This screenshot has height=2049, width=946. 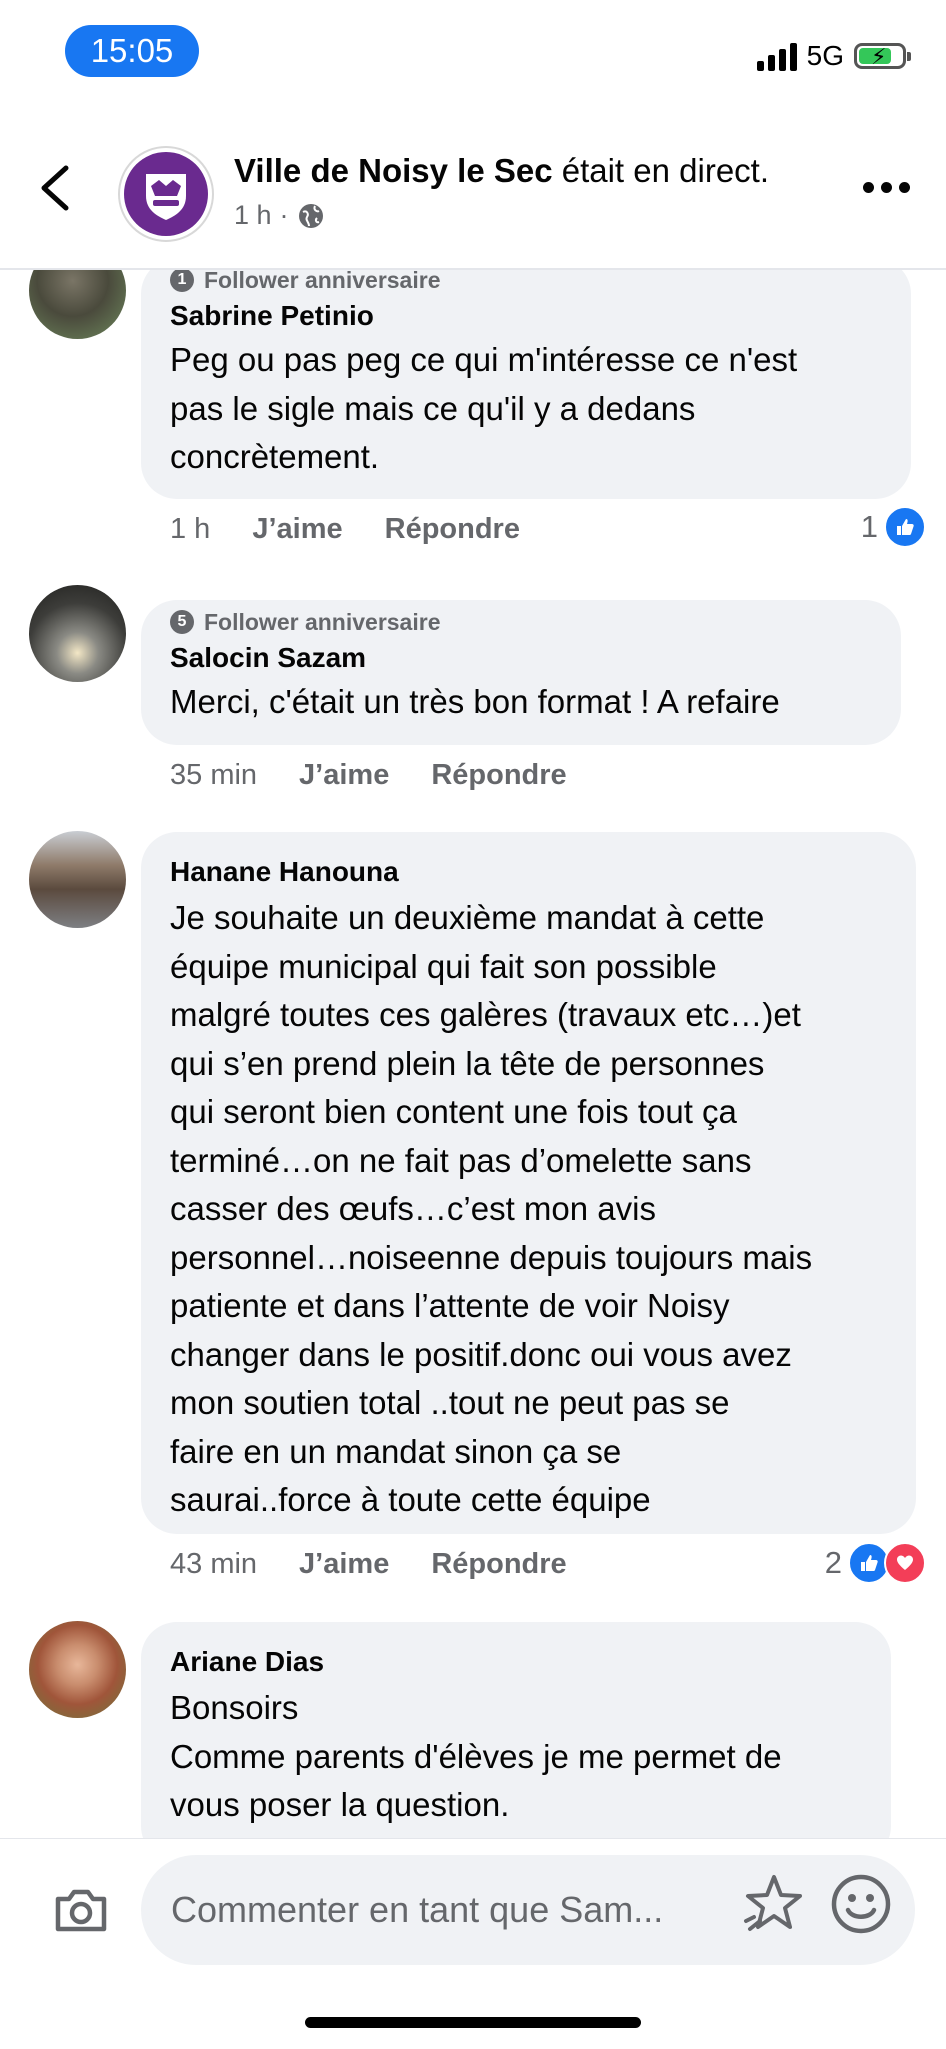 I want to click on more-options-icon, so click(x=886, y=187).